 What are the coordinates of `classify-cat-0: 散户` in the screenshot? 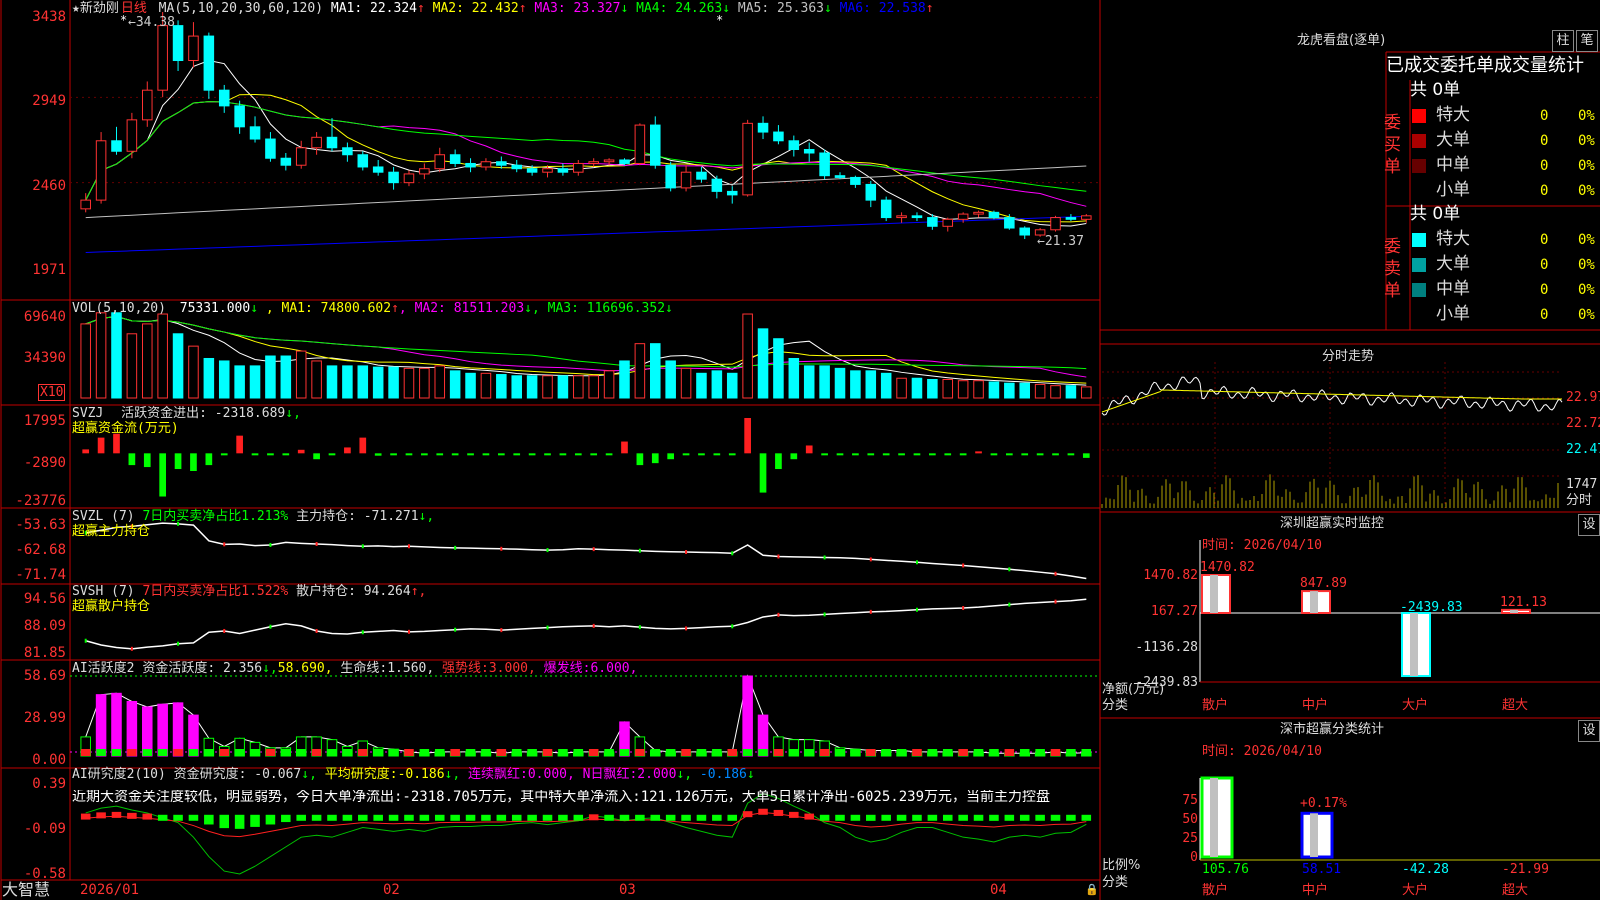 It's located at (1215, 890).